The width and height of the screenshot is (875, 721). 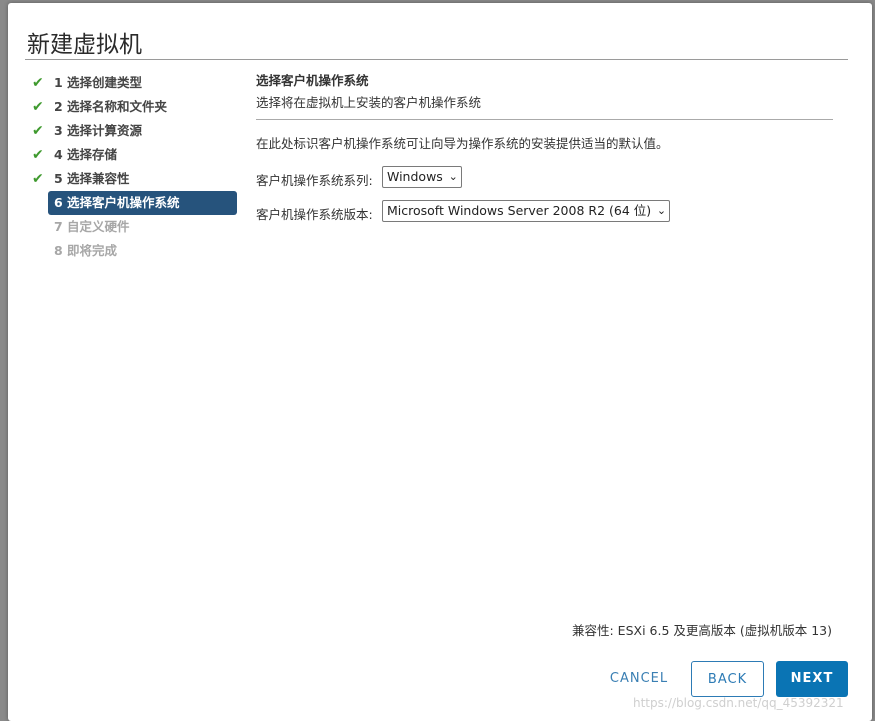 I want to click on os-family-row: 客户机操作系统系列: Windows ⌄, so click(x=546, y=178).